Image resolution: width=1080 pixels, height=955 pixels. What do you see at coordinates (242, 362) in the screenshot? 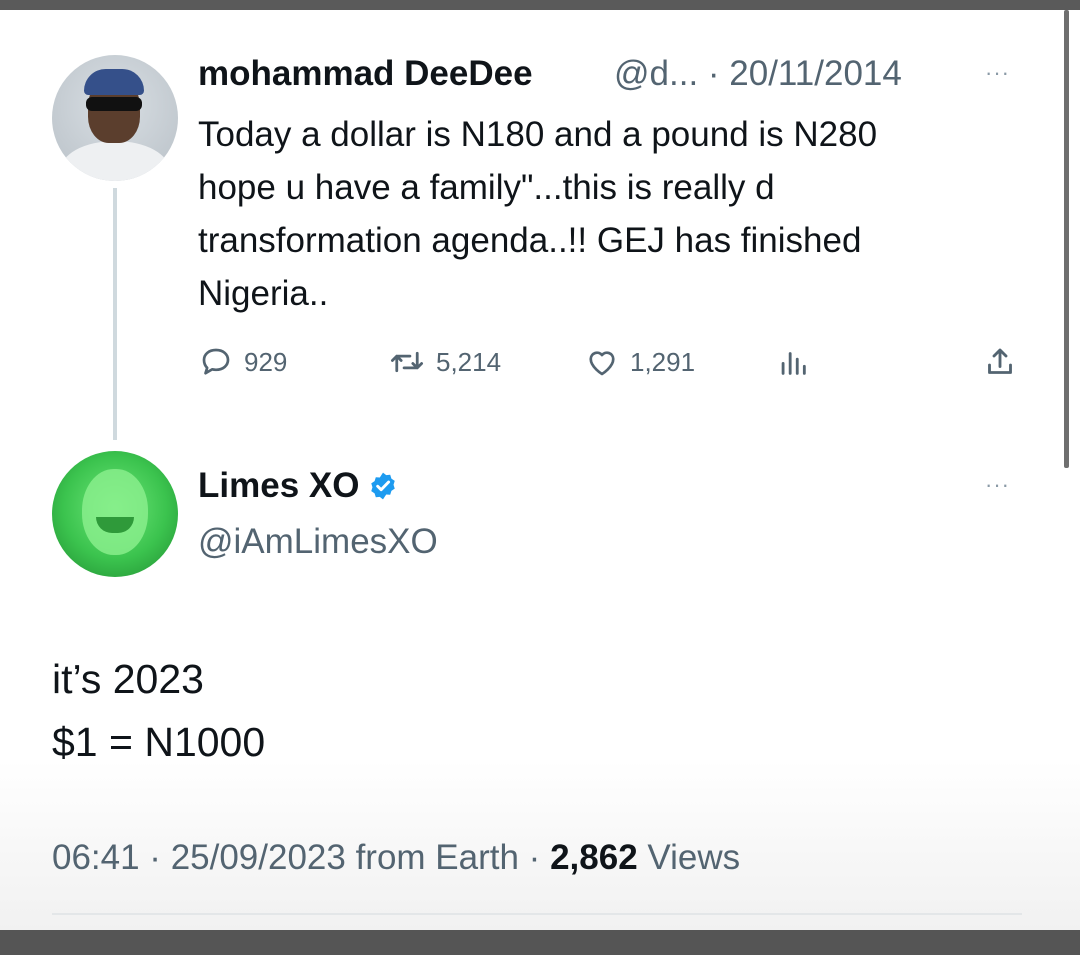
I see `reply-button: 929` at bounding box center [242, 362].